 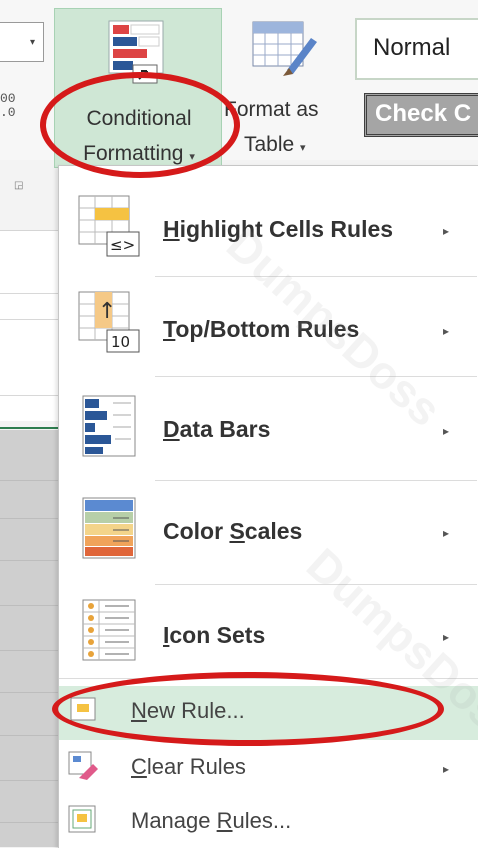 What do you see at coordinates (109, 528) in the screenshot?
I see `color-scales-icon` at bounding box center [109, 528].